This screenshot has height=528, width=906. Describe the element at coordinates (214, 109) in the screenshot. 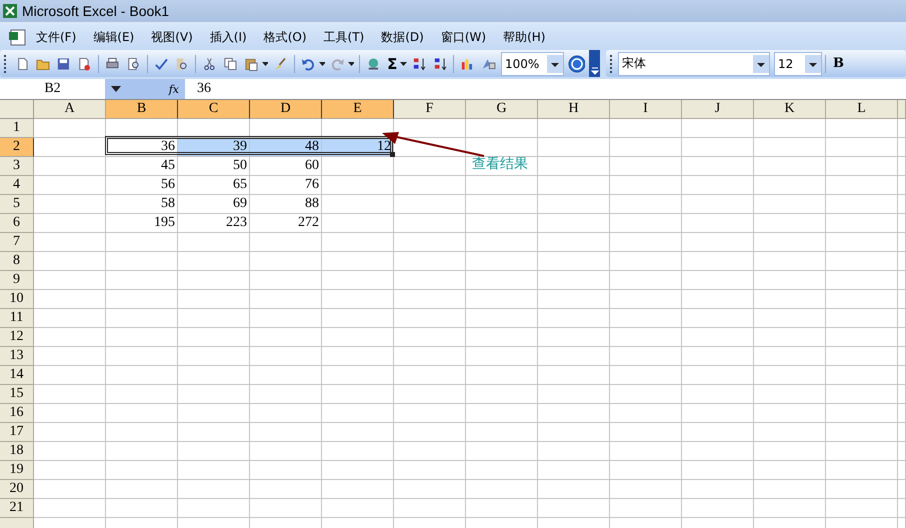

I see `column-header: C` at that location.